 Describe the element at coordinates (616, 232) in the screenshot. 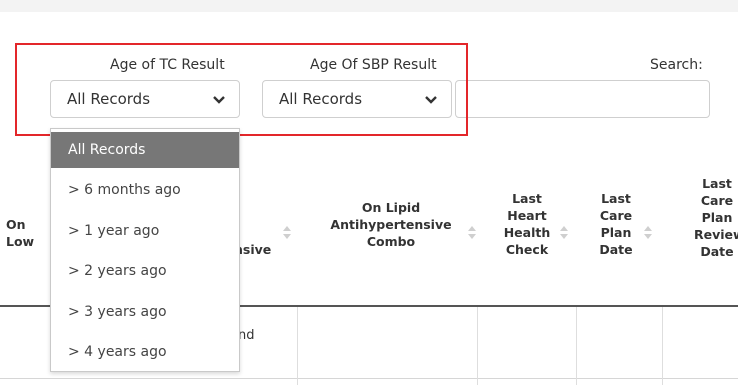

I see `header-lcpd-line3: Plan` at that location.